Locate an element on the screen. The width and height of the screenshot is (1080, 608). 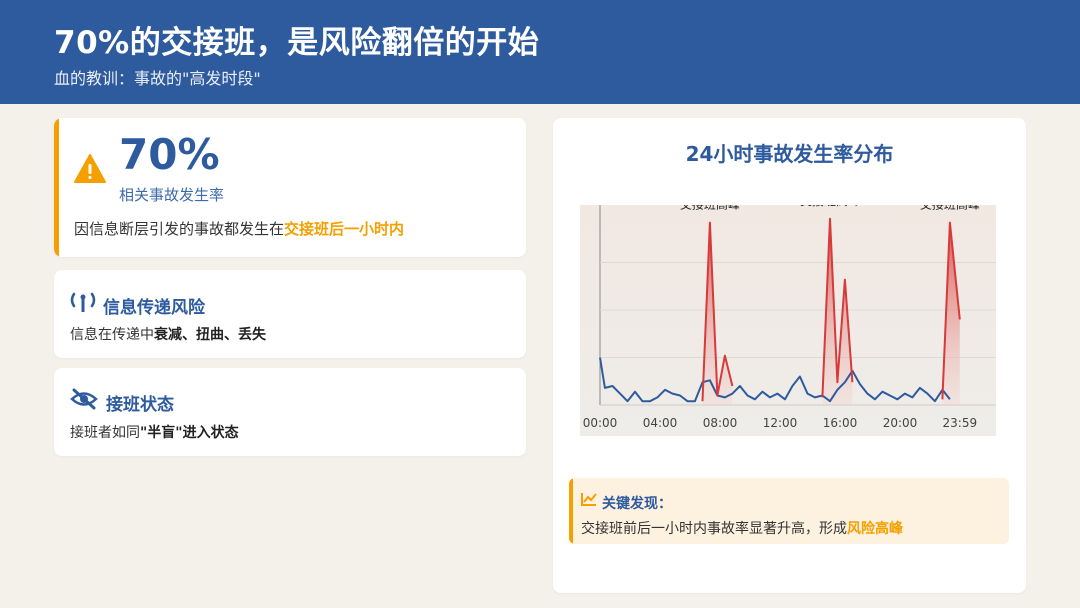
stat-description: 因信息断层引发的事故都发生在交接班后一小时内 is located at coordinates (239, 228).